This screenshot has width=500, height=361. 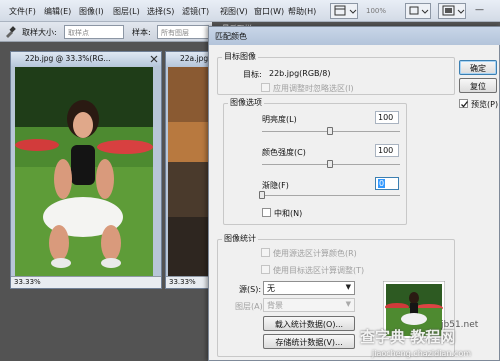 What do you see at coordinates (266, 212) in the screenshot?
I see `neutralize-checkbox` at bounding box center [266, 212].